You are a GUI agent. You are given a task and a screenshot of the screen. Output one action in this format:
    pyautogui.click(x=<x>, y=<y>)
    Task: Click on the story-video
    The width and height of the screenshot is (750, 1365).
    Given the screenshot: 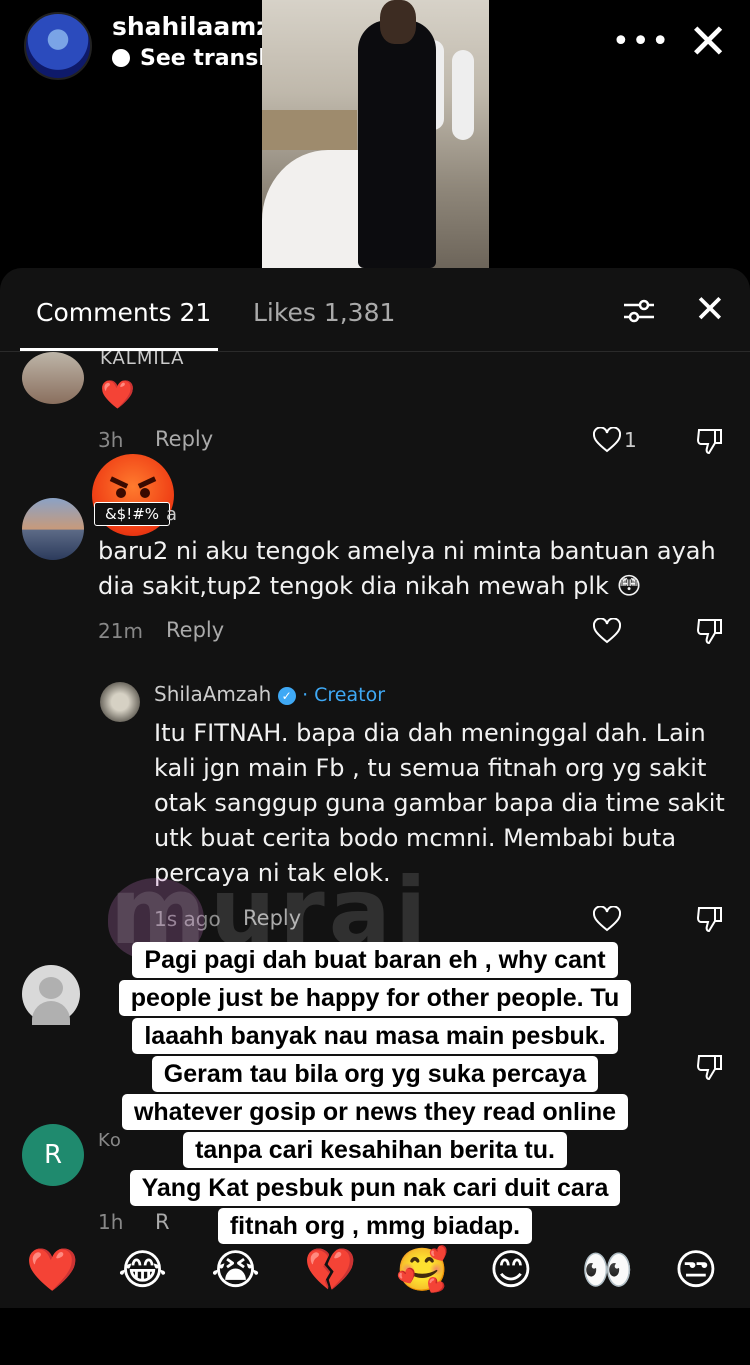 What is the action you would take?
    pyautogui.click(x=375, y=134)
    